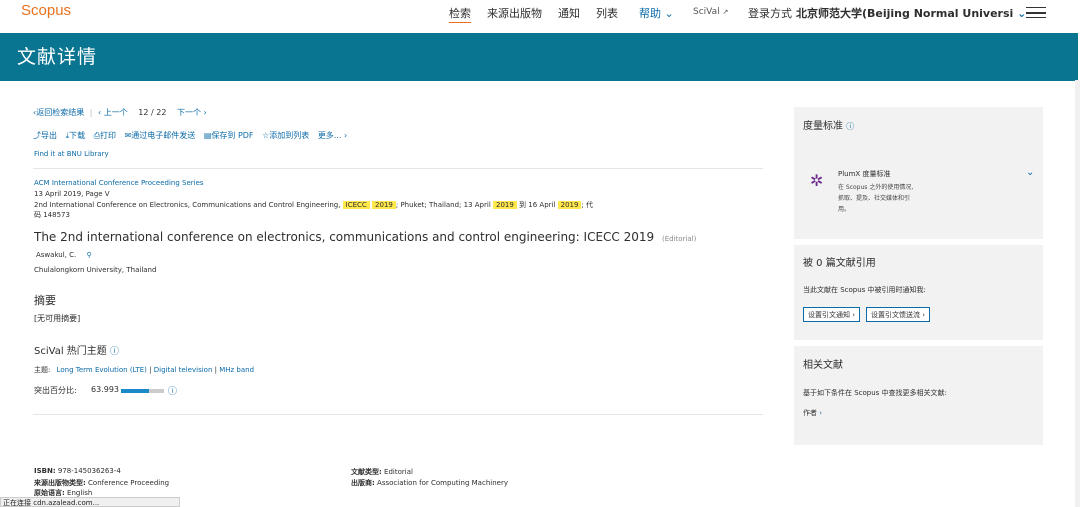  I want to click on pdf-label: 保存到 PDF, so click(232, 135).